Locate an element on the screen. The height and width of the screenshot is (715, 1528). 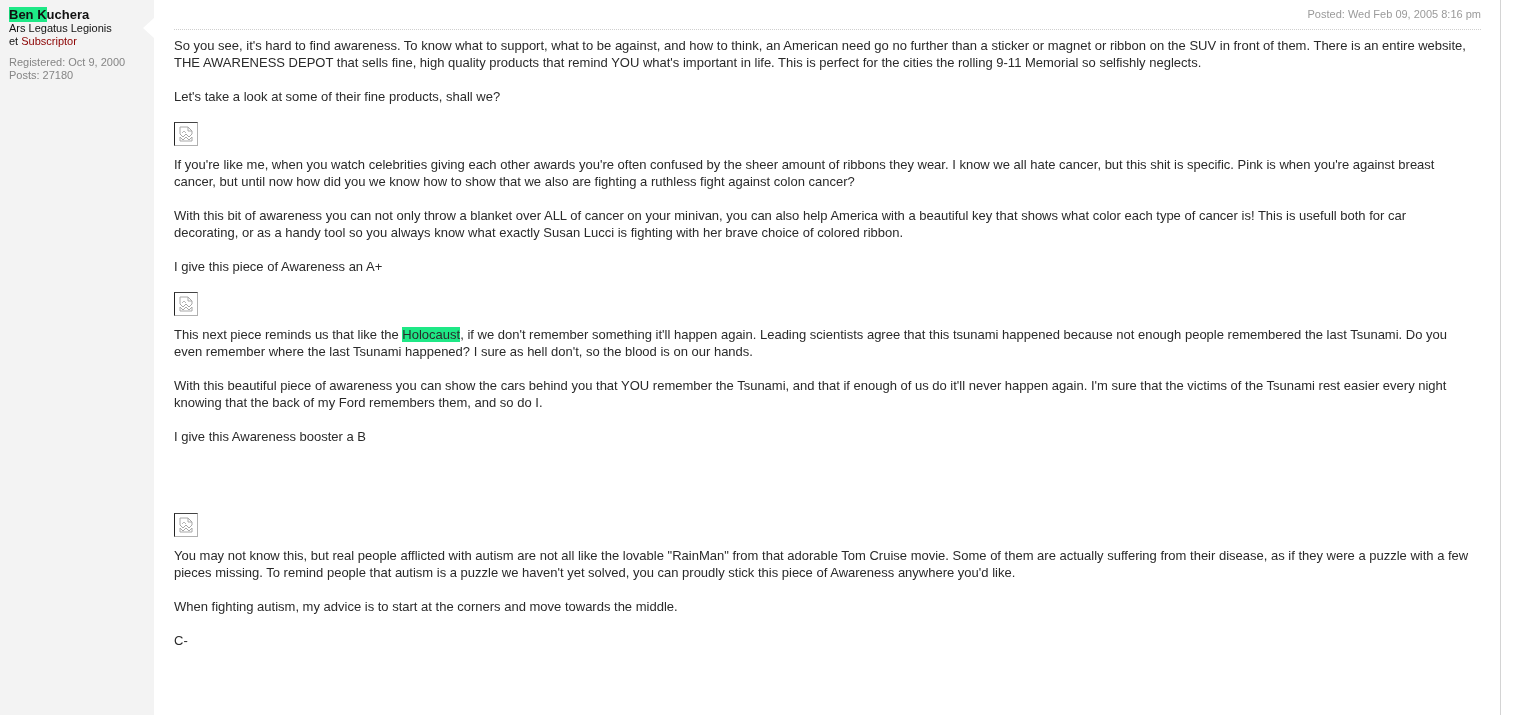
post-paragraph: When fighting autism, my advice is to start at the corners and move towards the middle. is located at coordinates (426, 606).